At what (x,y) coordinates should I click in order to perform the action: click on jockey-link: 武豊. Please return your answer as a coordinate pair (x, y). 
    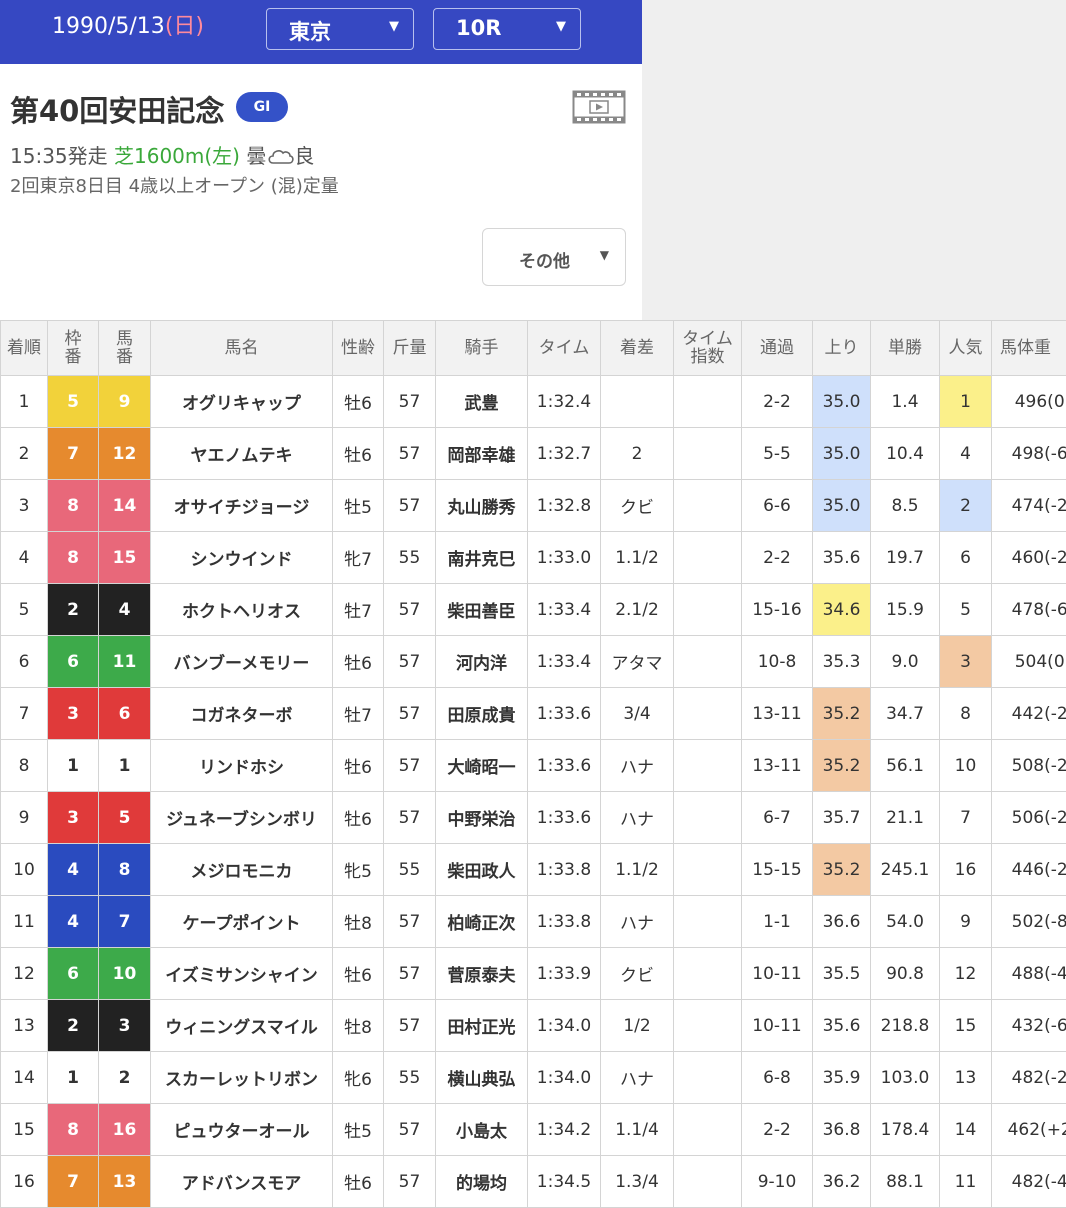
    Looking at the image, I should click on (482, 402).